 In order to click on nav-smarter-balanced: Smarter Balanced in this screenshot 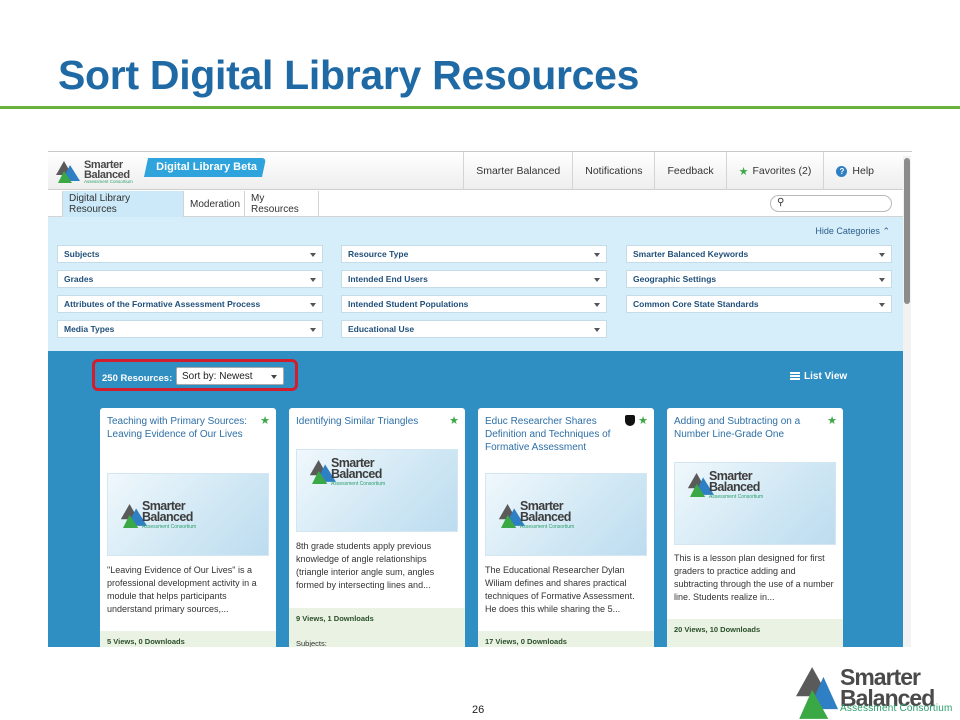, I will do `click(517, 171)`.